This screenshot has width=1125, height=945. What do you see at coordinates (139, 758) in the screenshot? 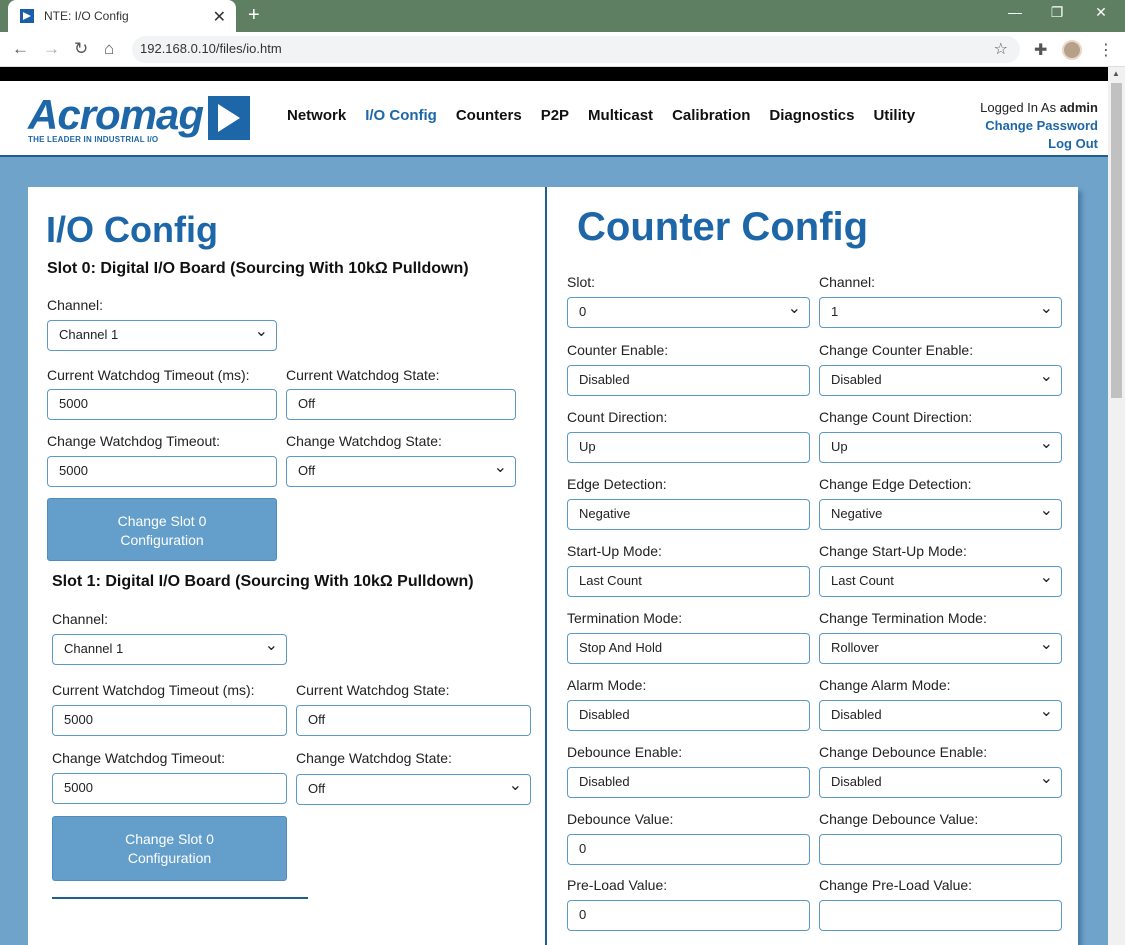
I see `slot1-change-timeout-label: Change Watchdog Timeout:` at bounding box center [139, 758].